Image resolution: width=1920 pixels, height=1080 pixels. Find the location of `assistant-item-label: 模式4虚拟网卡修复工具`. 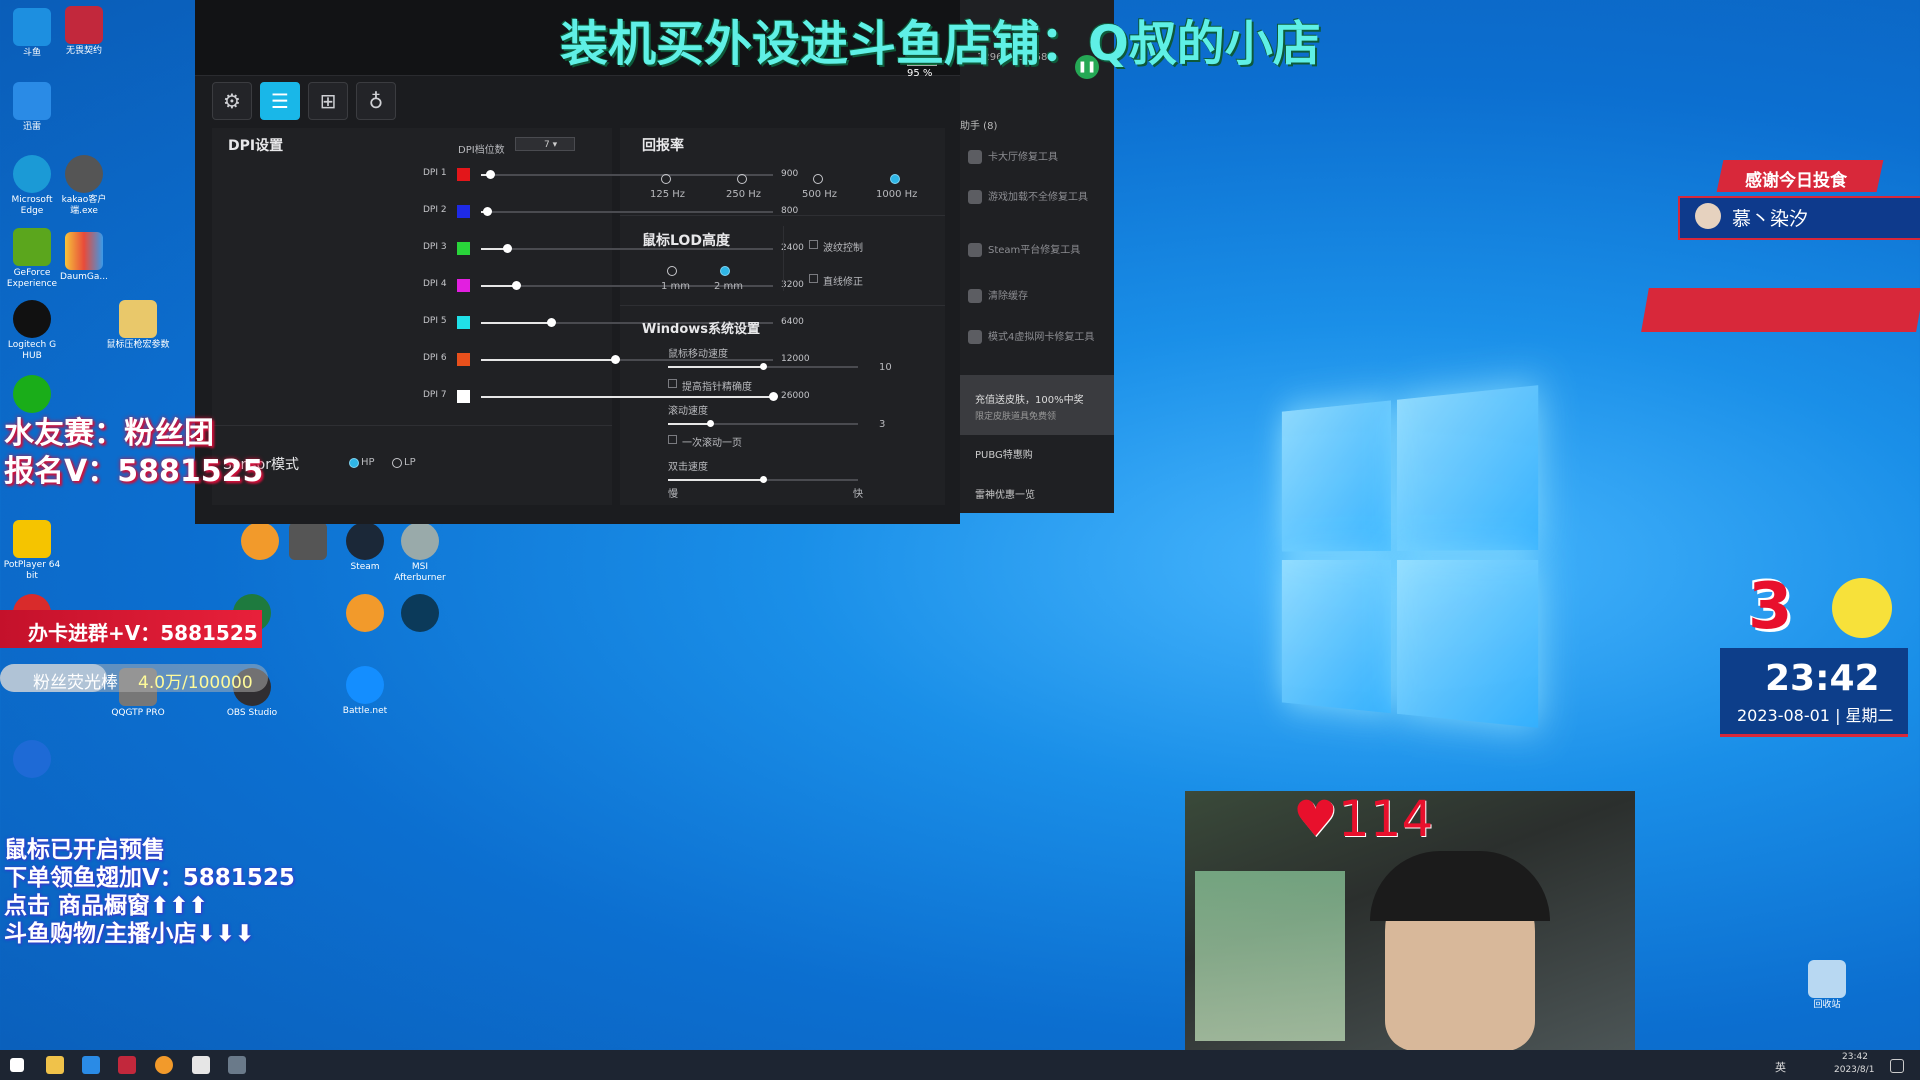

assistant-item-label: 模式4虚拟网卡修复工具 is located at coordinates (1041, 337).